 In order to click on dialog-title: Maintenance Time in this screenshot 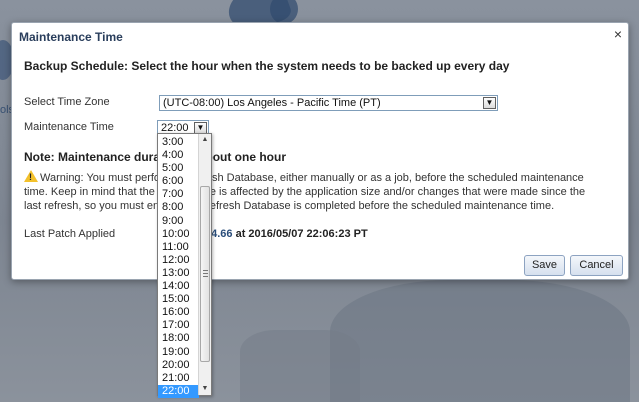, I will do `click(71, 37)`.